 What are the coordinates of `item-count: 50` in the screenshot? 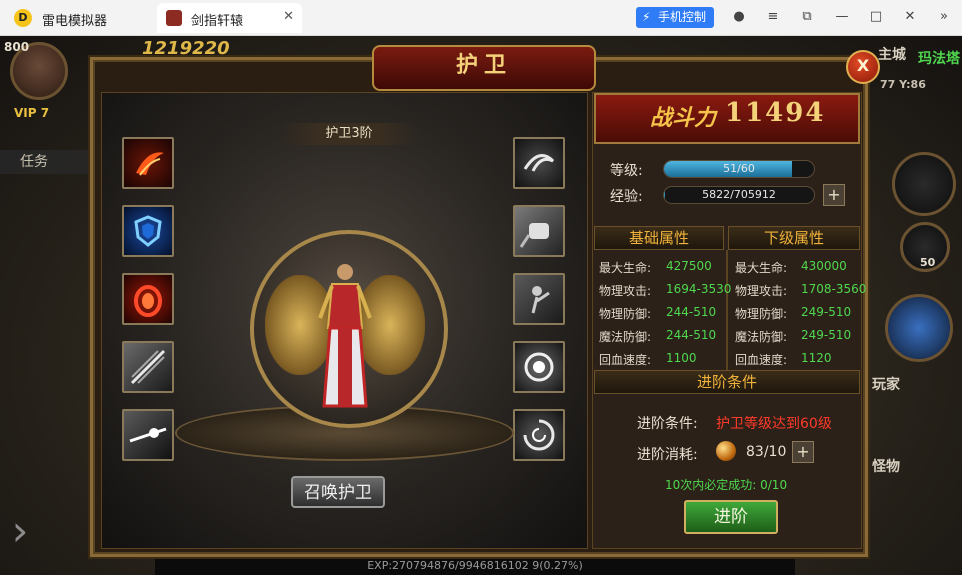 It's located at (928, 262).